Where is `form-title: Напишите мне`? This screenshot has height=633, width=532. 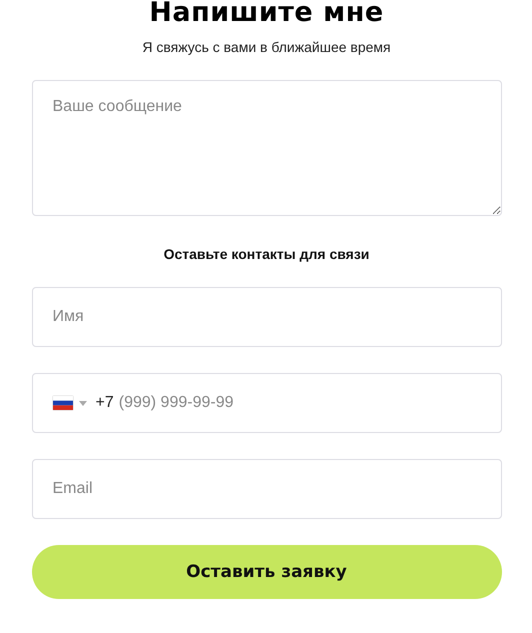
form-title: Напишите мне is located at coordinates (266, 14).